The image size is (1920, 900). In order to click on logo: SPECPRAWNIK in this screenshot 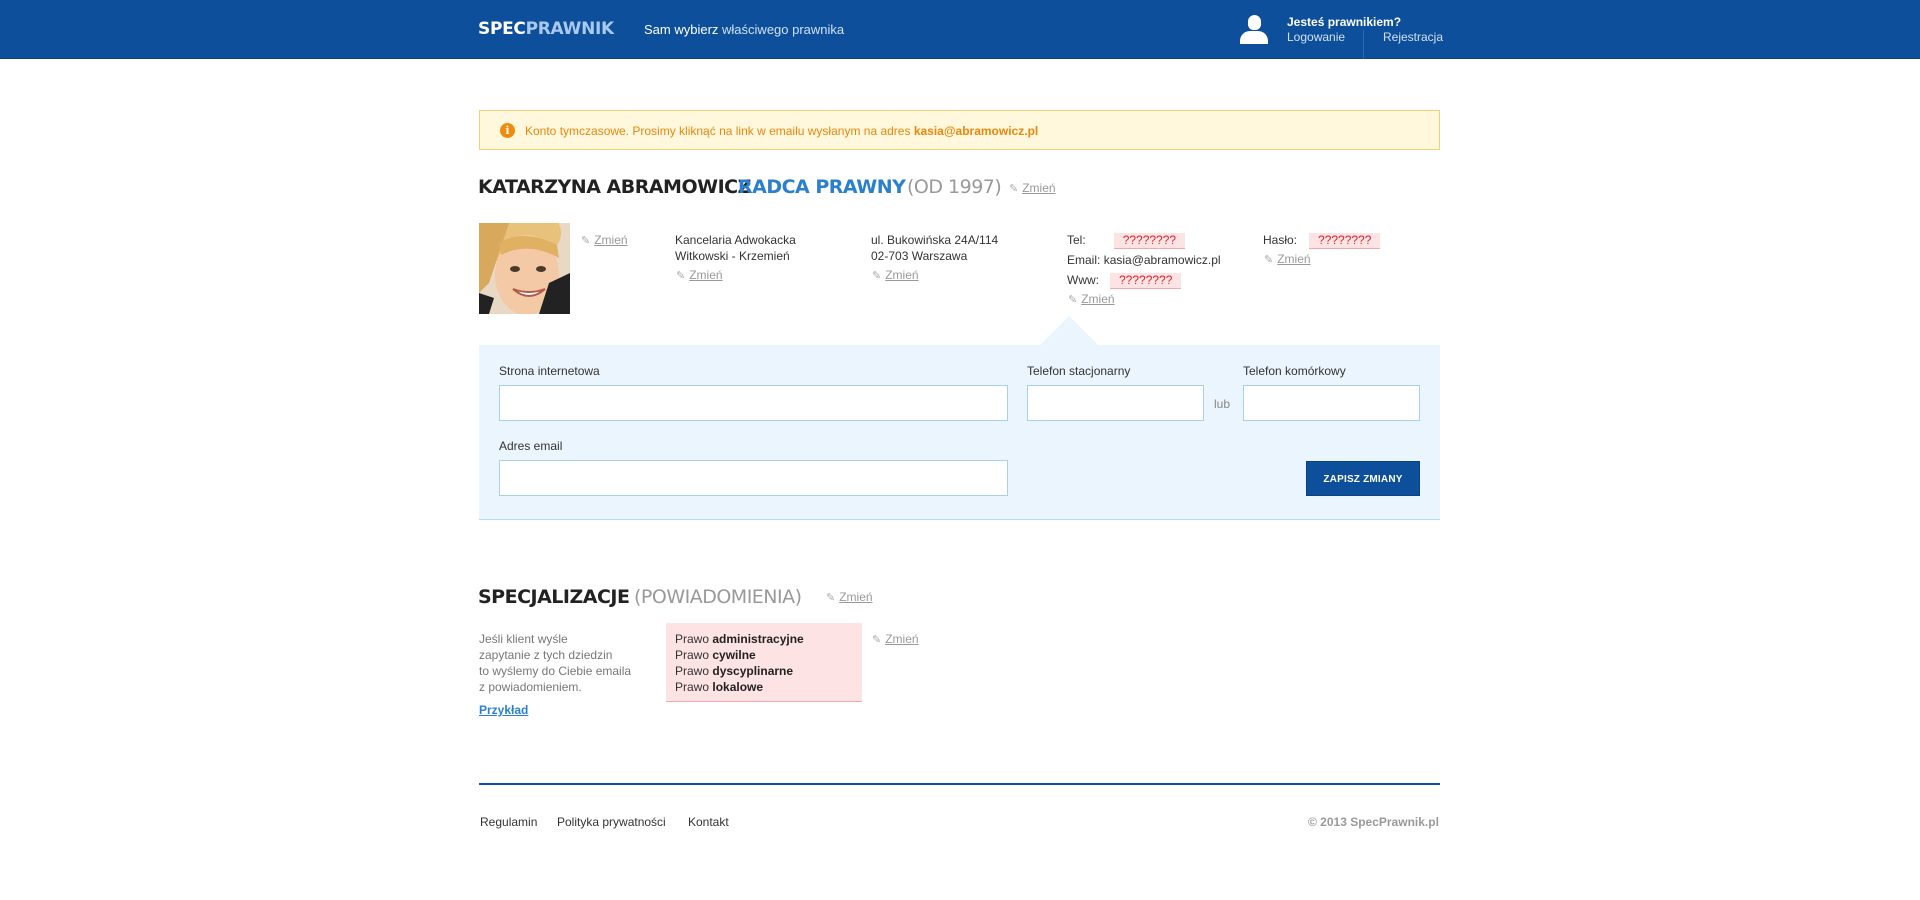, I will do `click(546, 29)`.